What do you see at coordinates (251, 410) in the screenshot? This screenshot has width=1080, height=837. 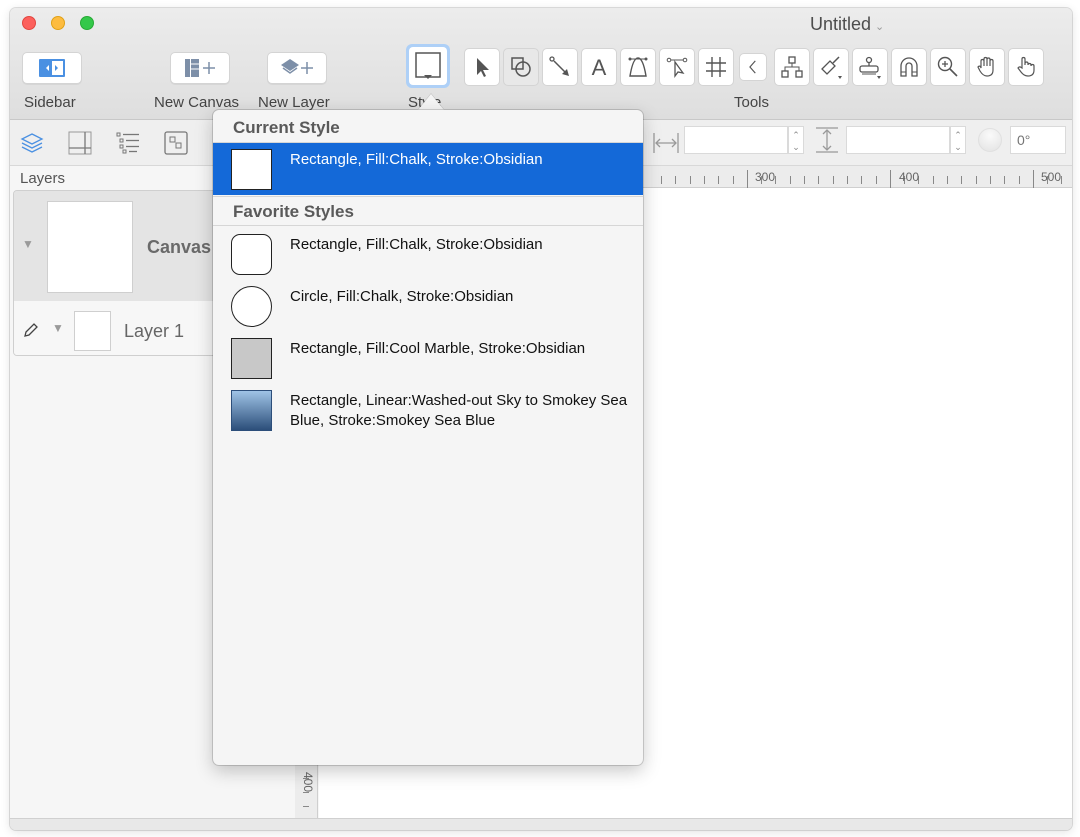 I see `gradient-rectangle-swatch-icon` at bounding box center [251, 410].